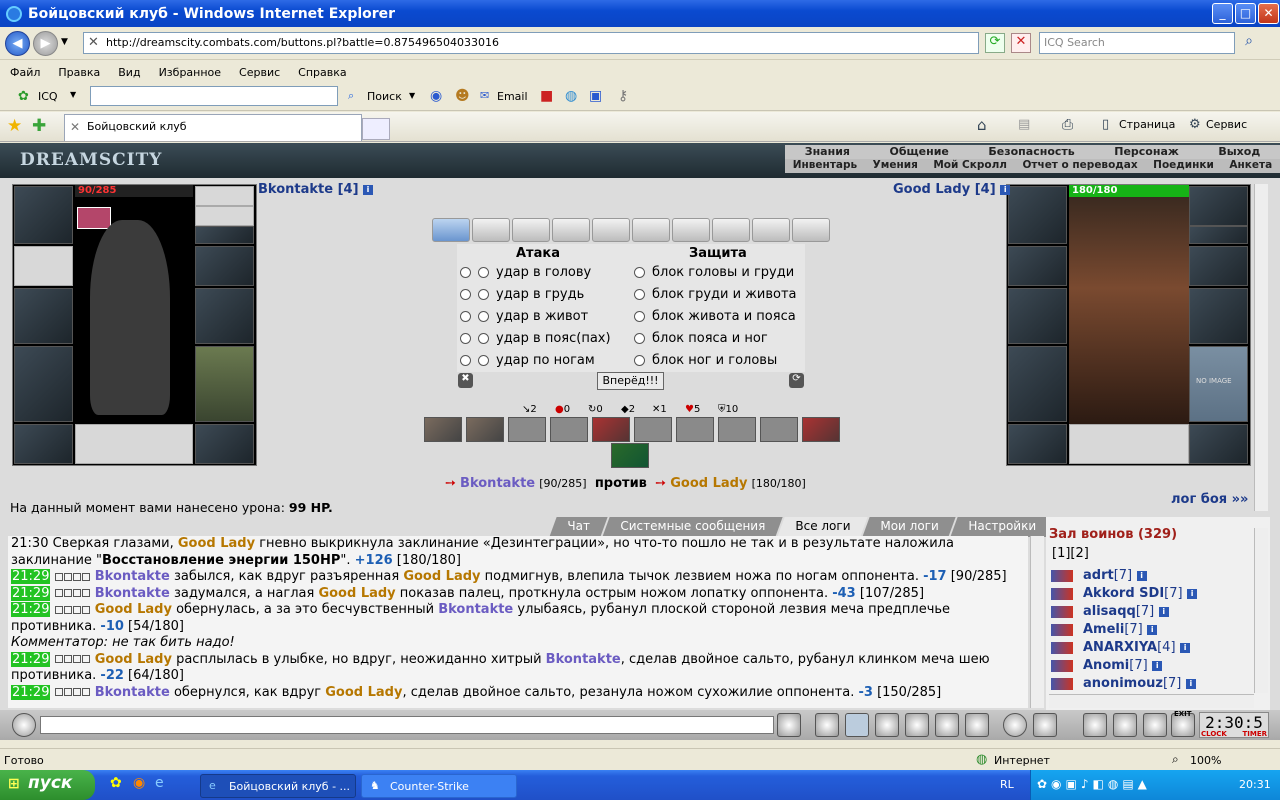  I want to click on nav-character: Персонаж, so click(1146, 152).